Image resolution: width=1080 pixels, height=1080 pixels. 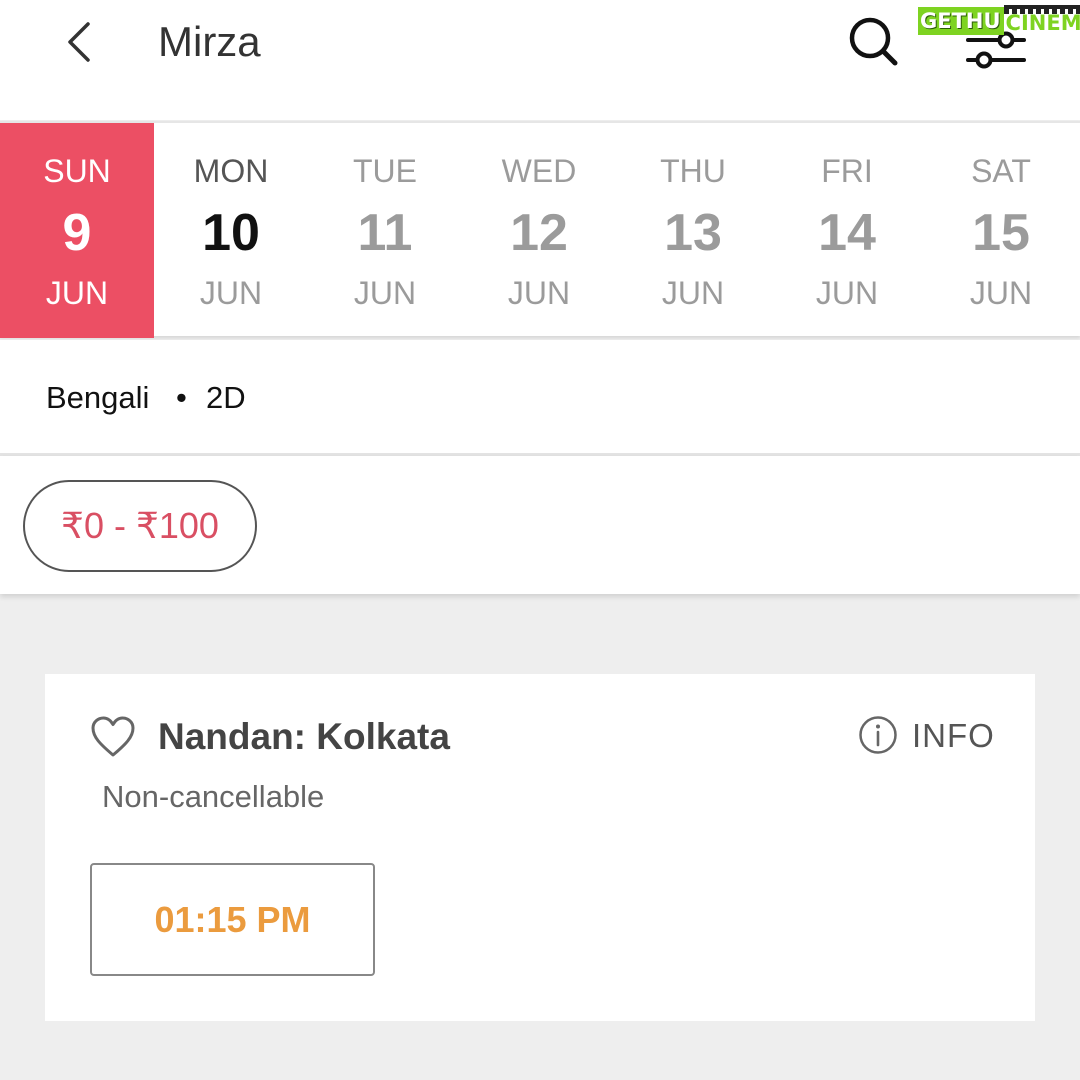 I want to click on search-button, so click(x=873, y=41).